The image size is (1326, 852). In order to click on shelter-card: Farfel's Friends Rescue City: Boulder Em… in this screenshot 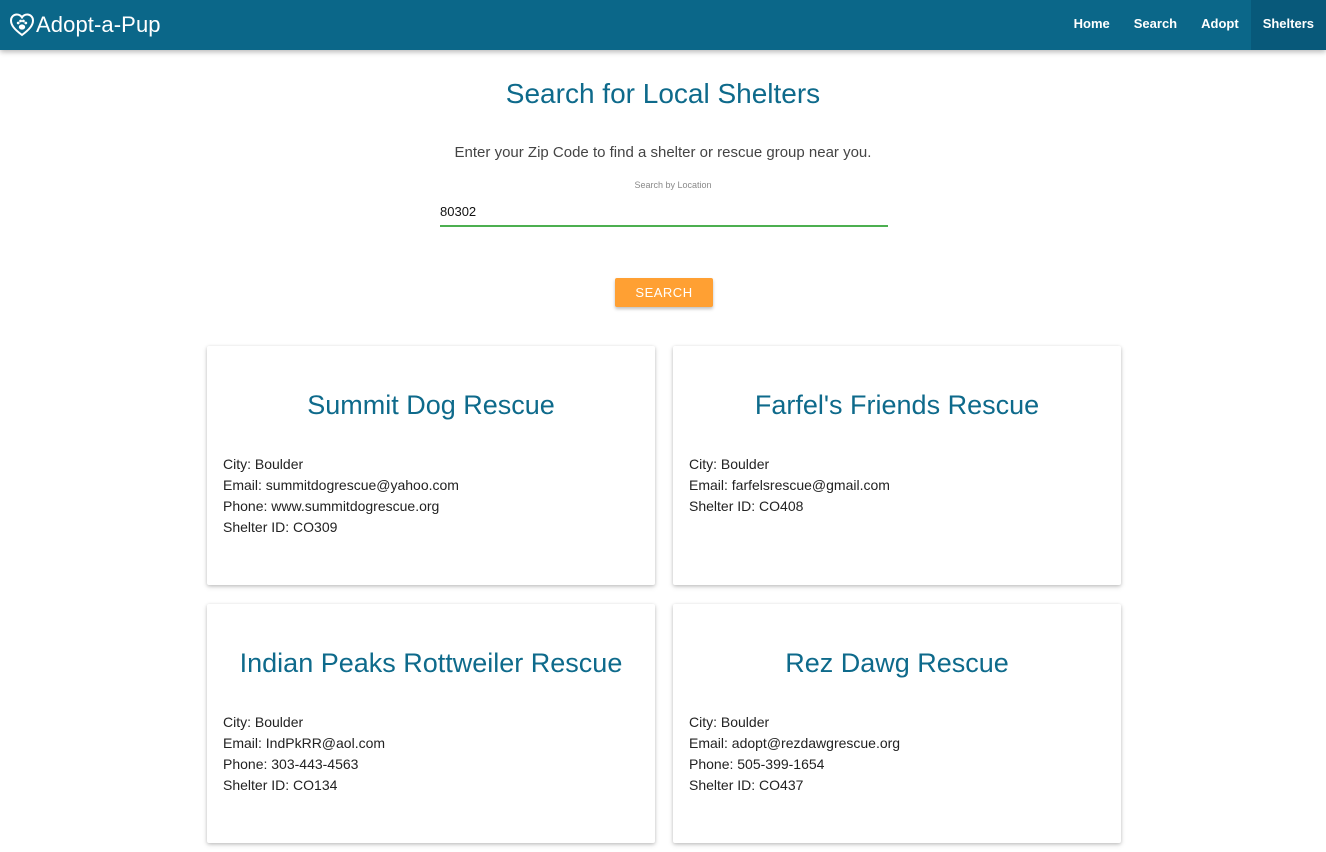, I will do `click(897, 465)`.